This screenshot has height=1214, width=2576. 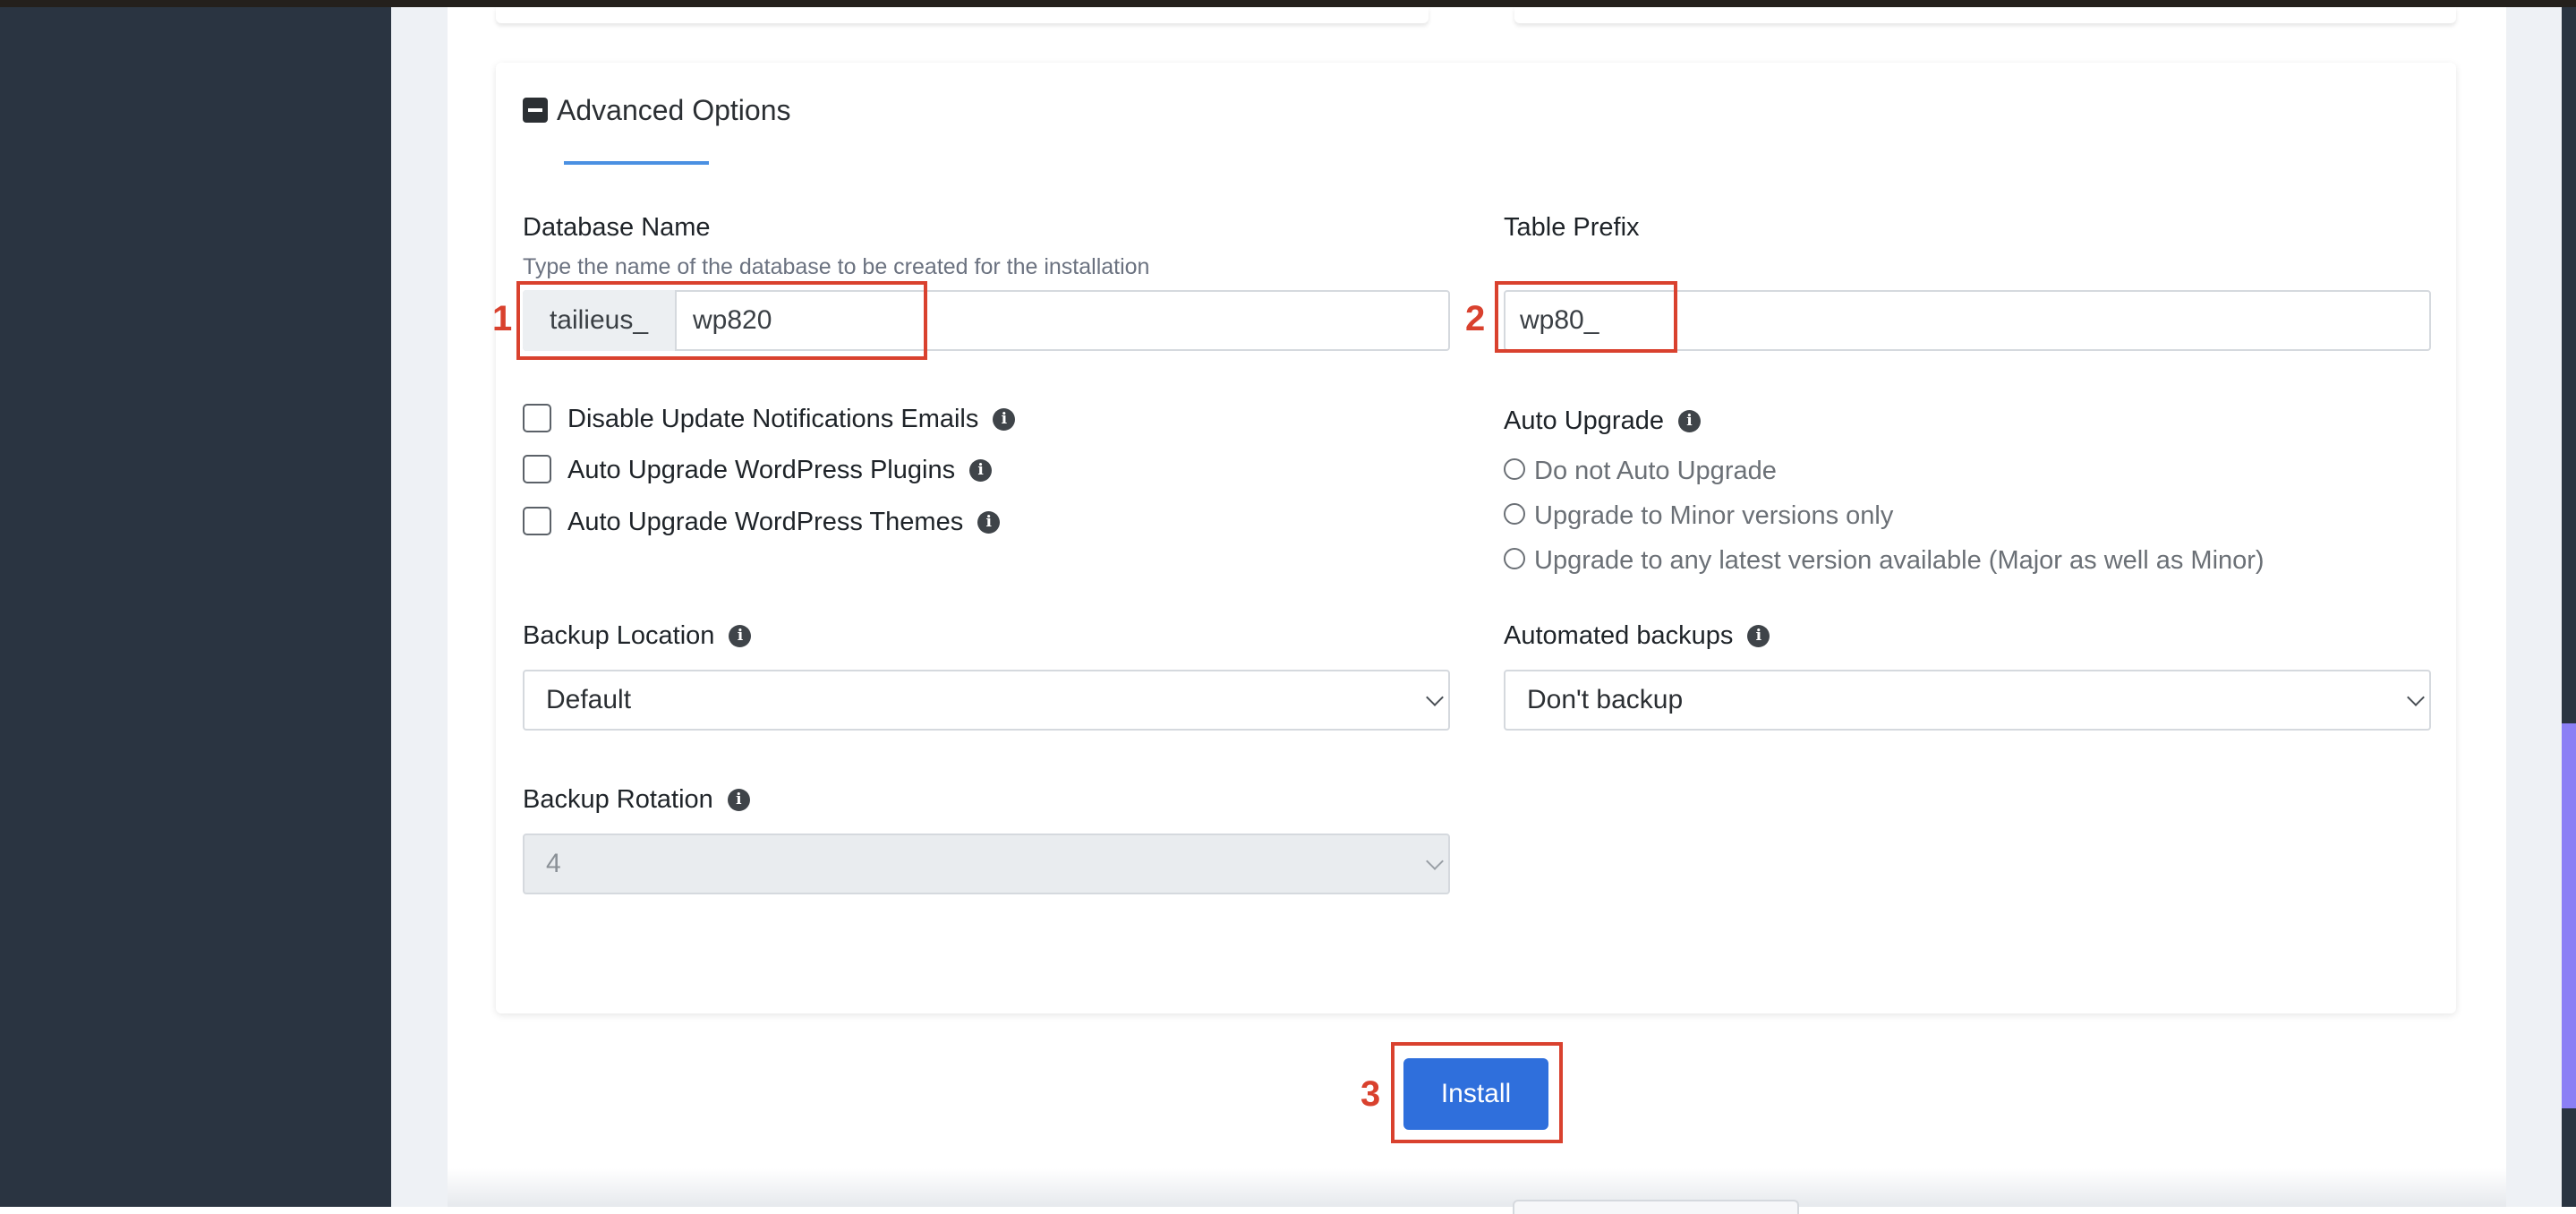 I want to click on content-bottom-shadow, so click(x=1477, y=1187).